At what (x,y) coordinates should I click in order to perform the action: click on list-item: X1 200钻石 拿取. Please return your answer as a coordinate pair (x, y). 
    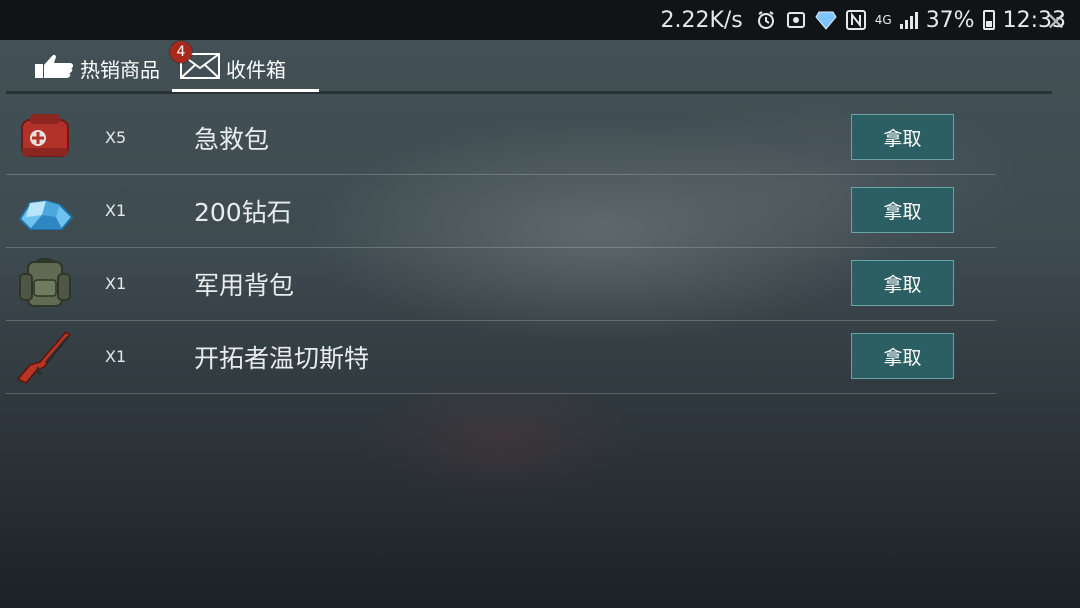
    Looking at the image, I should click on (501, 211).